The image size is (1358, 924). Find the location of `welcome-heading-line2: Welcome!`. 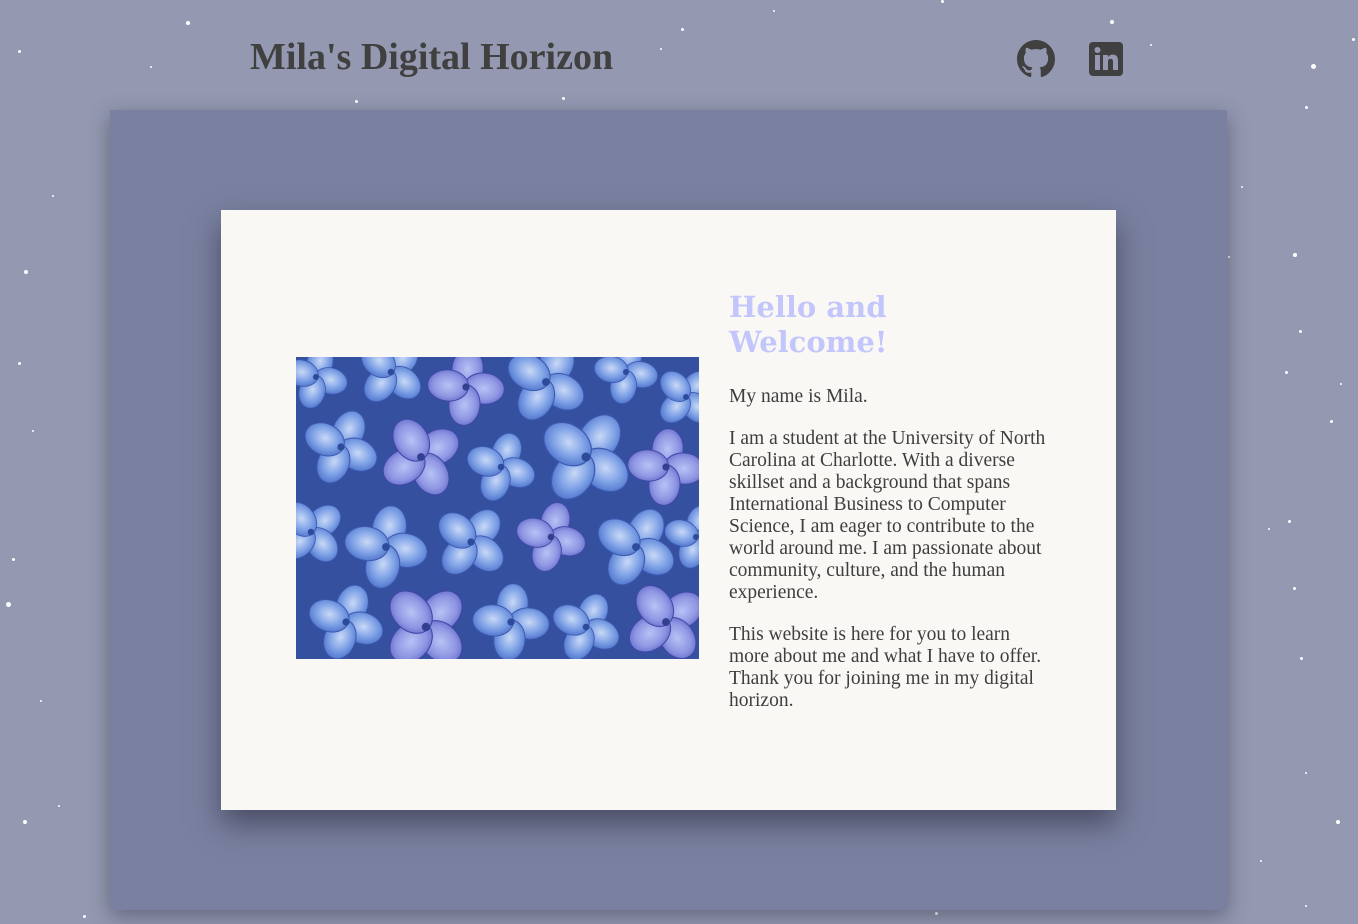

welcome-heading-line2: Welcome! is located at coordinates (808, 342).